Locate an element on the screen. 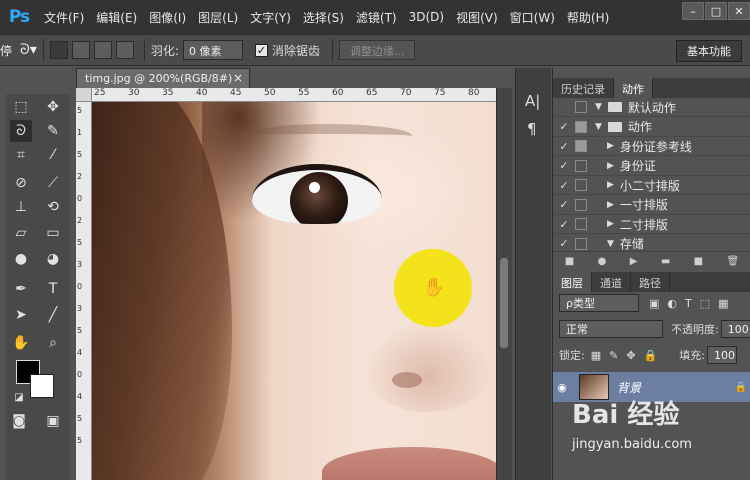 Image resolution: width=750 pixels, height=480 pixels. action-row: ✓ ▶ 二寸排版 is located at coordinates (651, 224).